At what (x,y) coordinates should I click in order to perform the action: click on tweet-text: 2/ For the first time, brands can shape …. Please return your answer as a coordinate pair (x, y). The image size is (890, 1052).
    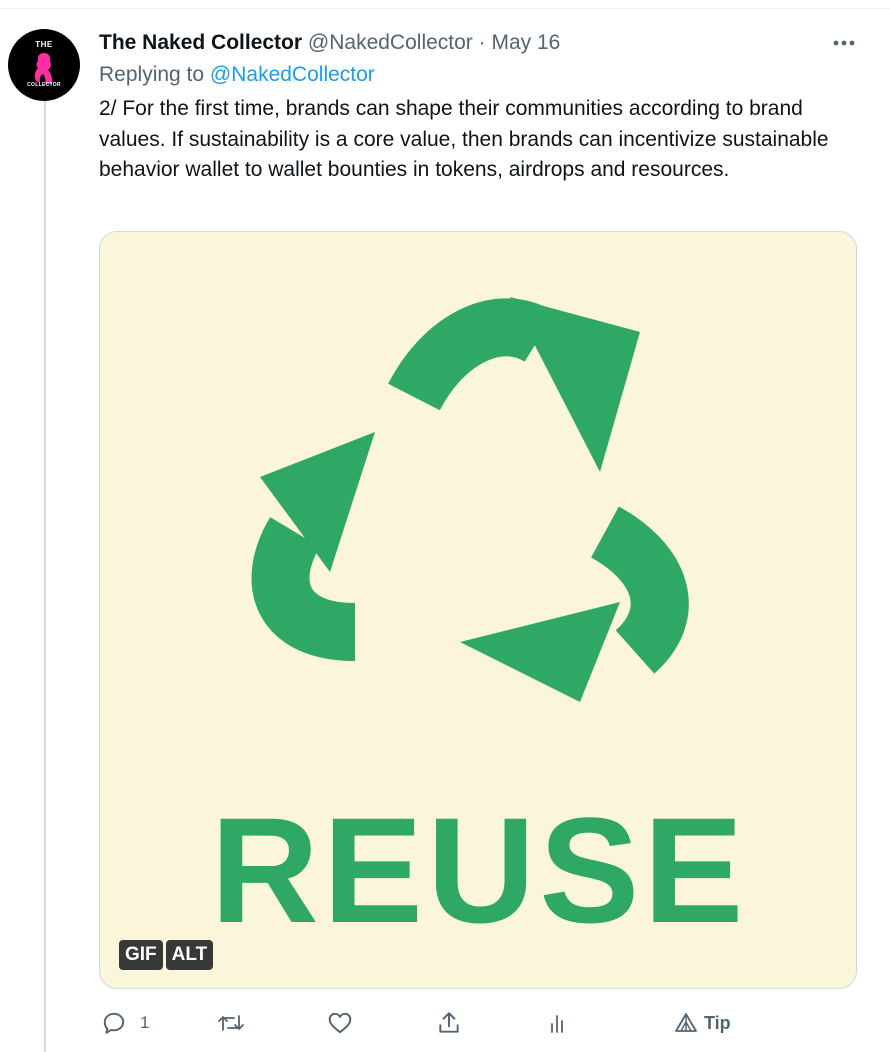
    Looking at the image, I should click on (464, 139).